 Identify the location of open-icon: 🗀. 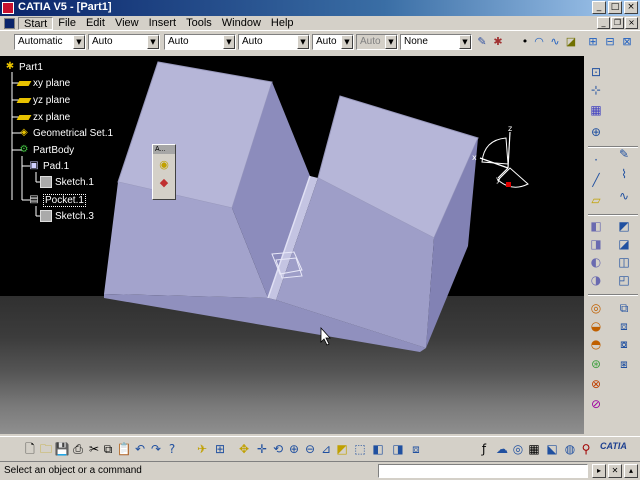
(46, 449).